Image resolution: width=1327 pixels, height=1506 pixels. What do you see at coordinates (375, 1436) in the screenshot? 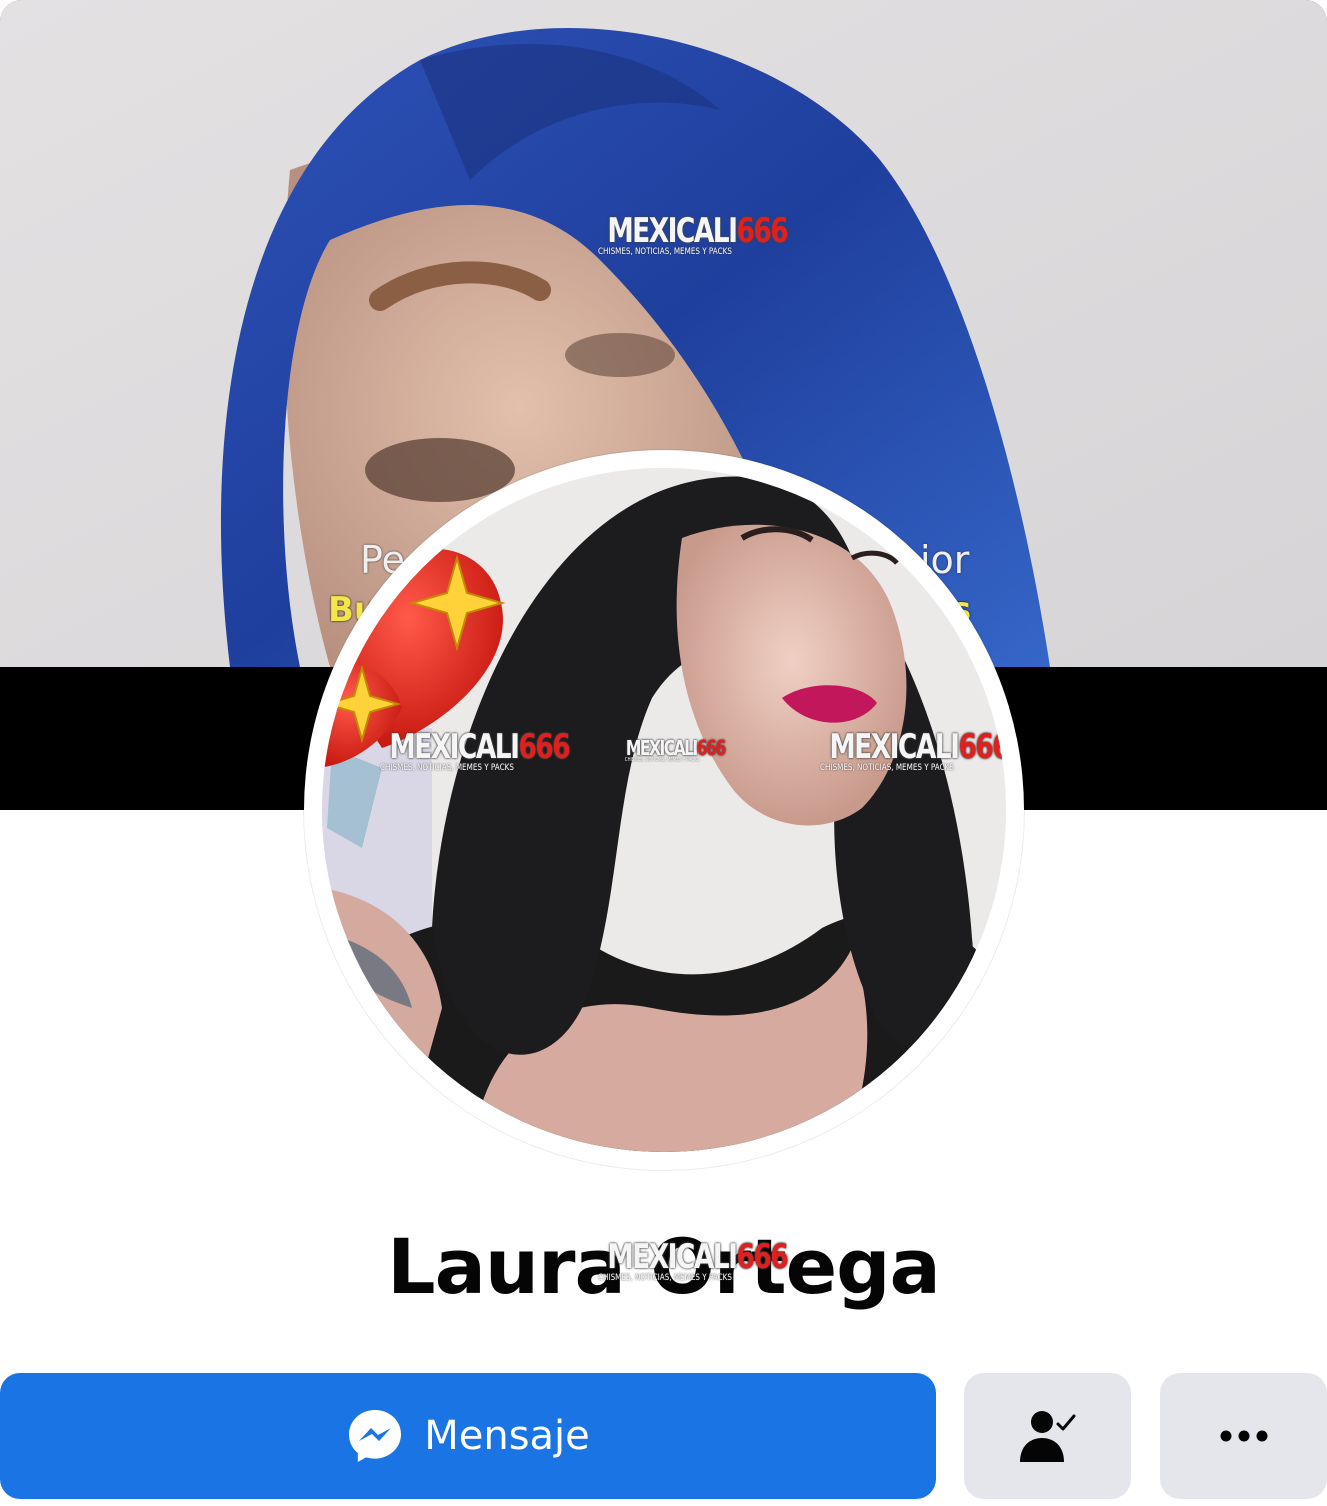
I see `messenger-icon` at bounding box center [375, 1436].